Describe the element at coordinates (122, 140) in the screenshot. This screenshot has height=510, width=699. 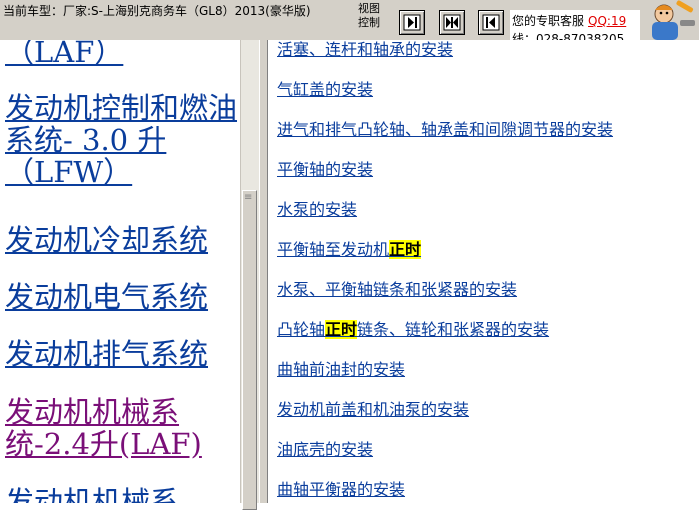
I see `category-link: 发动机控制和燃油系统- 3.0 升（LFW）` at that location.